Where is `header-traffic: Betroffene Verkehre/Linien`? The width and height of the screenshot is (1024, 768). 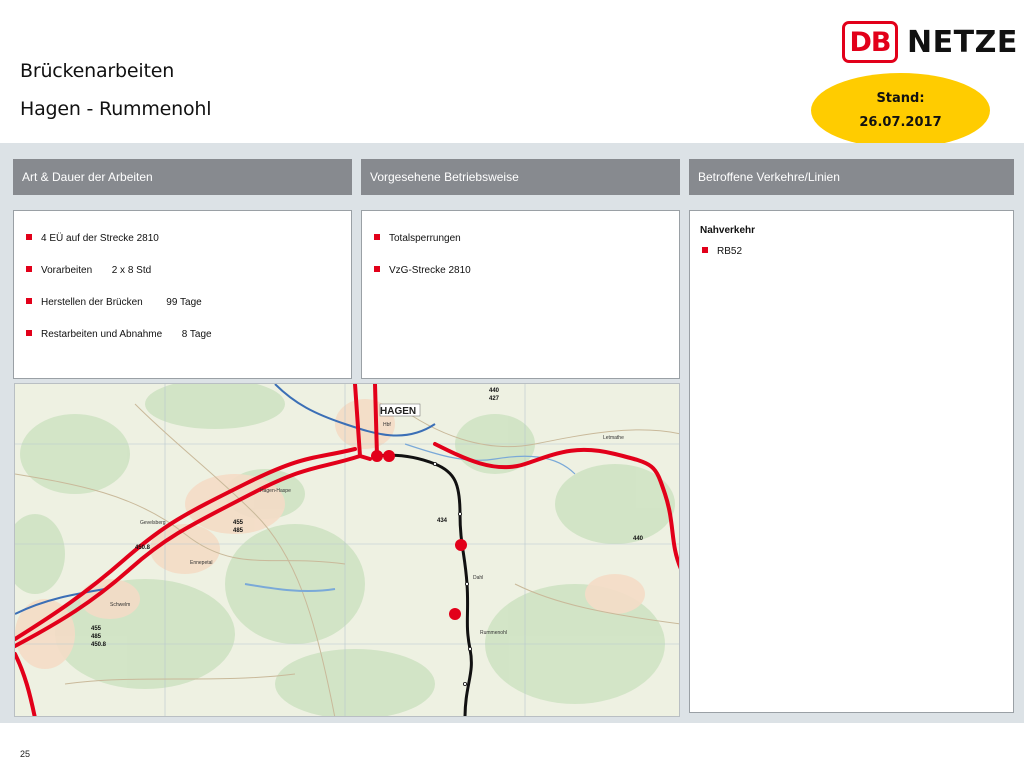 header-traffic: Betroffene Verkehre/Linien is located at coordinates (851, 177).